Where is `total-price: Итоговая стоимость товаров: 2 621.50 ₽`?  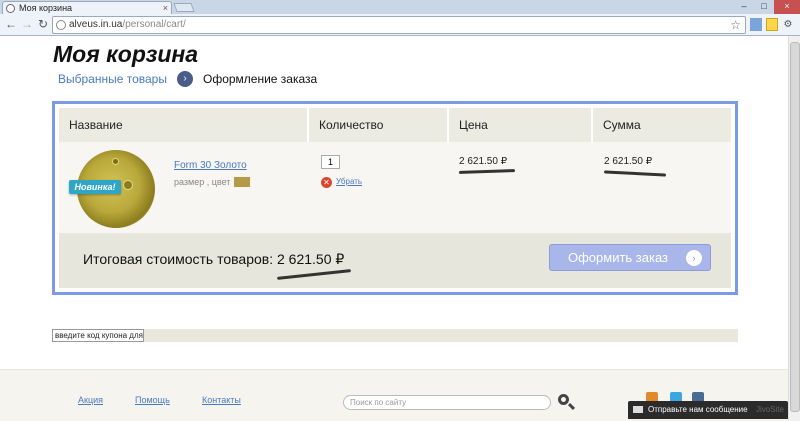
total-price: Итоговая стоимость товаров: 2 621.50 ₽ is located at coordinates (214, 259).